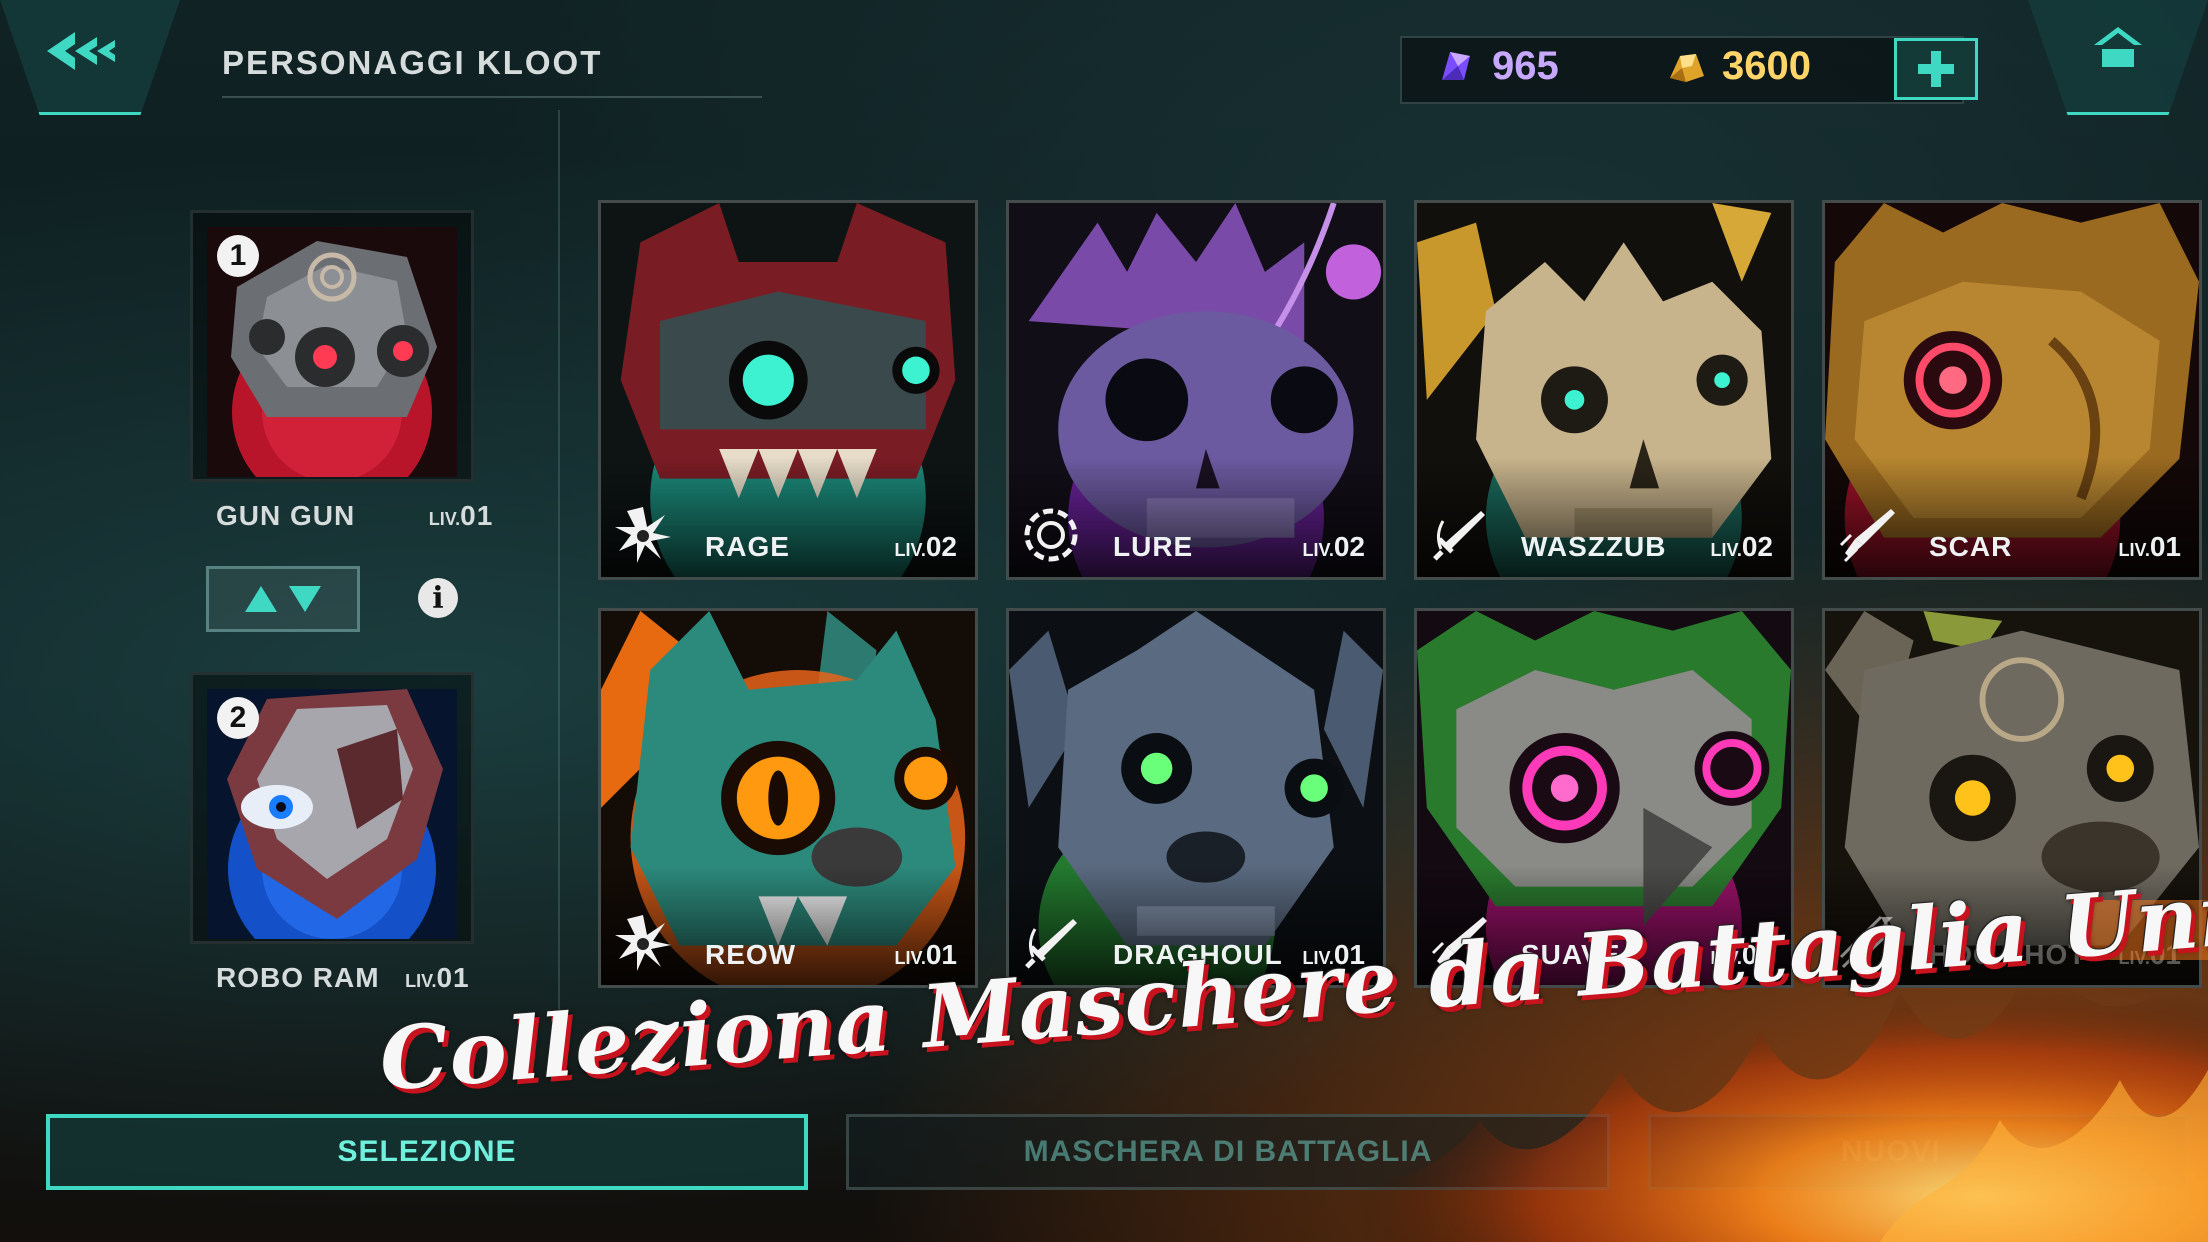 This screenshot has height=1242, width=2208. I want to click on rocket-icon, so click(1867, 536).